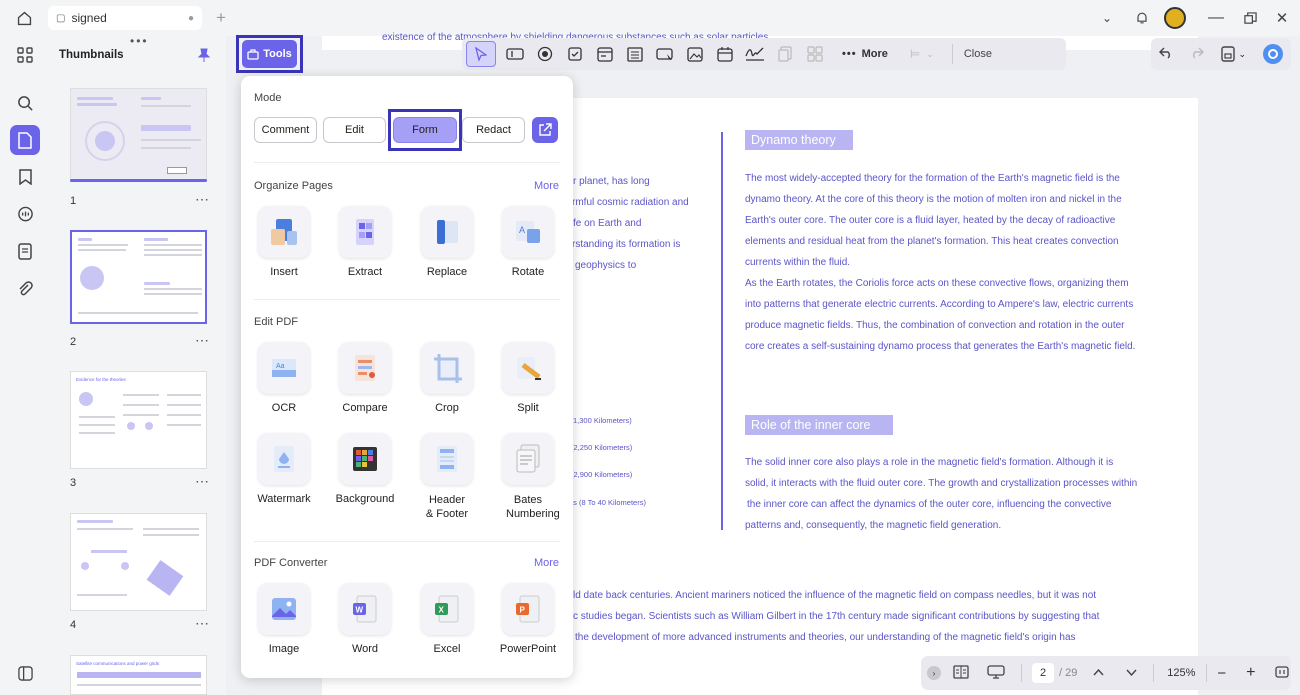  What do you see at coordinates (125, 18) in the screenshot?
I see `document-tab: ▢ signed ●` at bounding box center [125, 18].